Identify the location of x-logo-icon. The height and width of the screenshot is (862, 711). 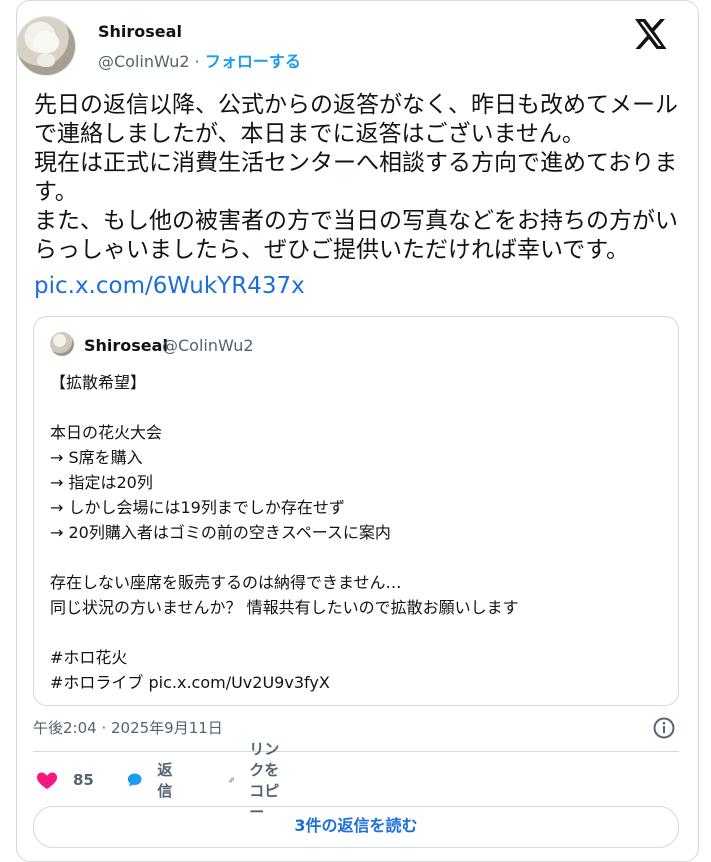
(650, 34).